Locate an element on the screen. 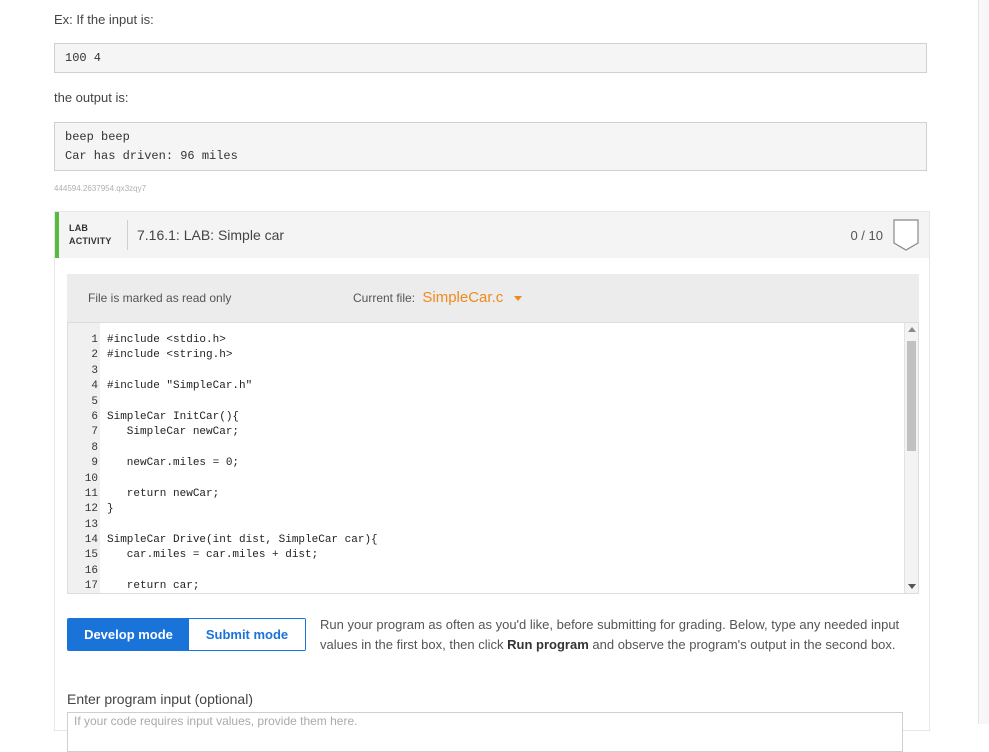  scroll-thumb is located at coordinates (911, 396).